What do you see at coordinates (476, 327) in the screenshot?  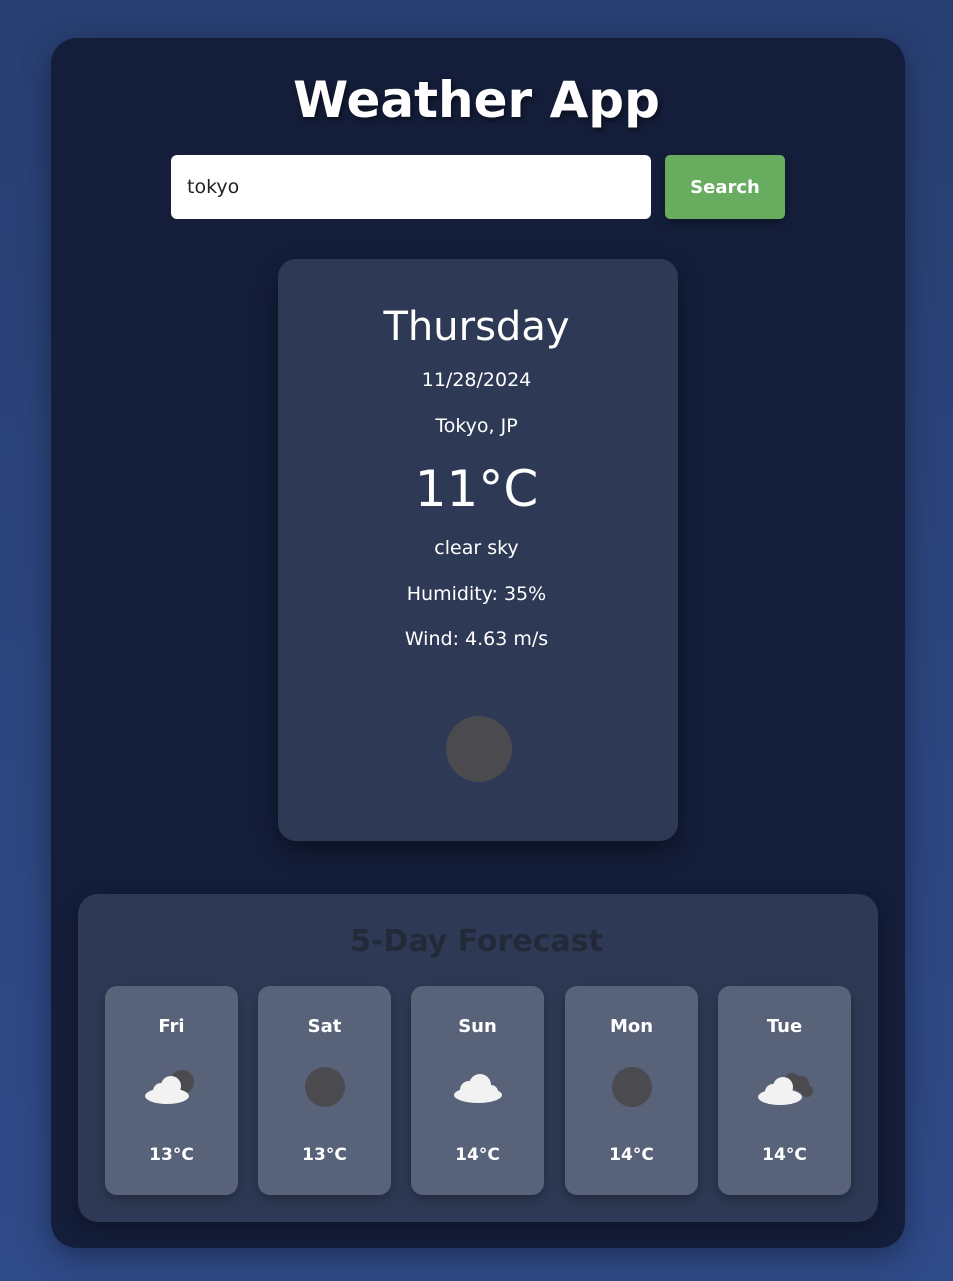 I see `current-day: Thursday` at bounding box center [476, 327].